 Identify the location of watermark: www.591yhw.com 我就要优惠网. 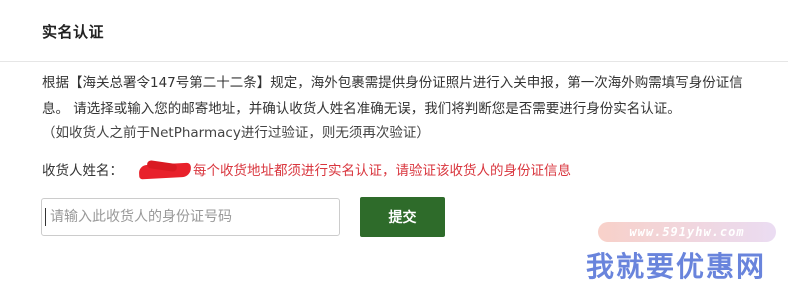
(680, 252).